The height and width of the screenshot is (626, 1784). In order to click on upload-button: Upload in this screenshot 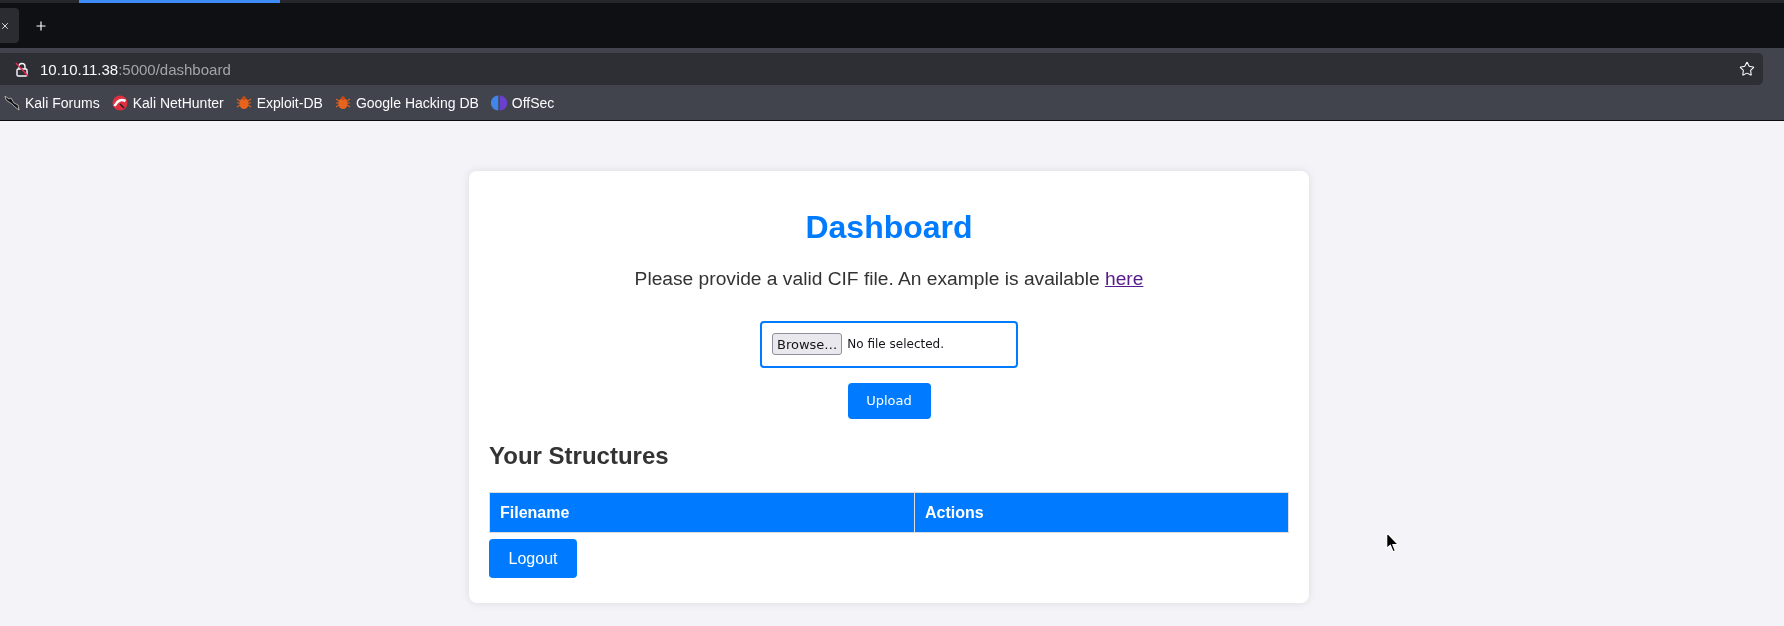, I will do `click(889, 400)`.